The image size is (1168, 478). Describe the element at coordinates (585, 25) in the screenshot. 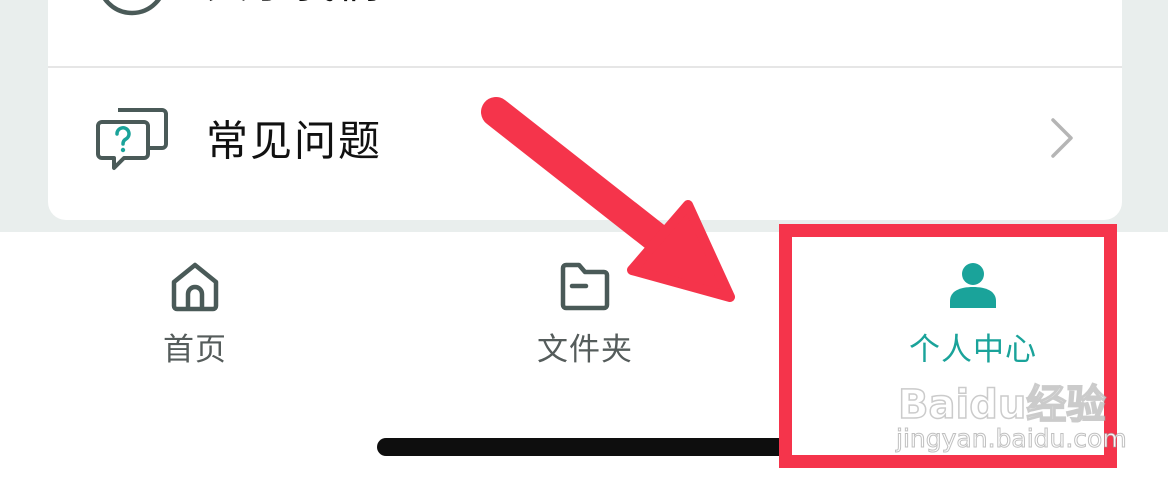

I see `menu-item-about: 关于我们` at that location.